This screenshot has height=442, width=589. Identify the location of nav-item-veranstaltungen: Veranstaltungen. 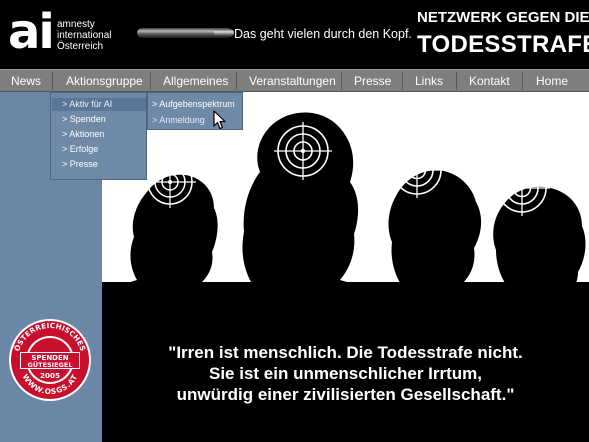
(292, 81).